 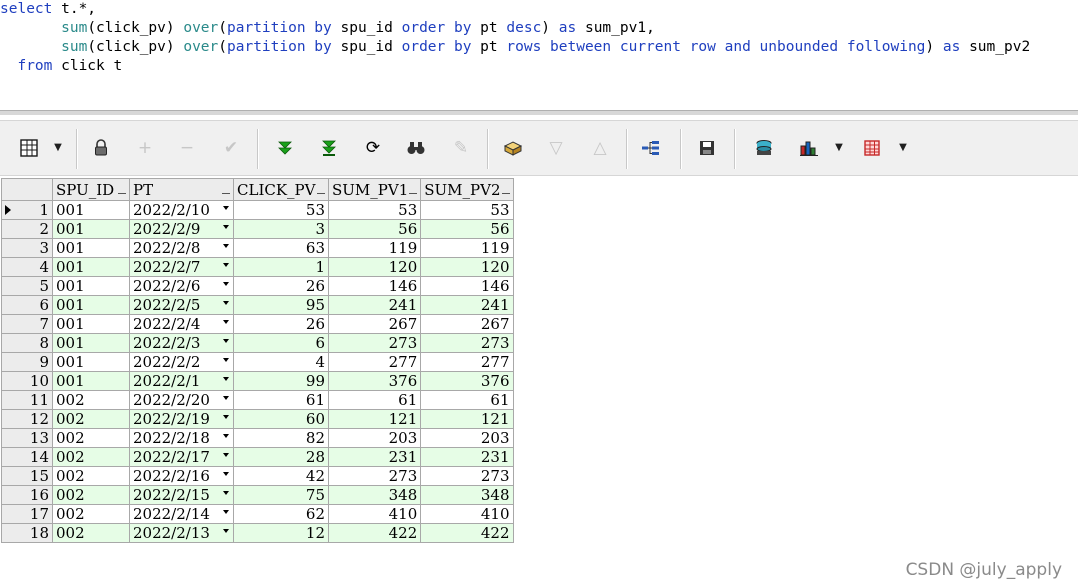 What do you see at coordinates (27, 419) in the screenshot?
I see `row-number-cell: 12` at bounding box center [27, 419].